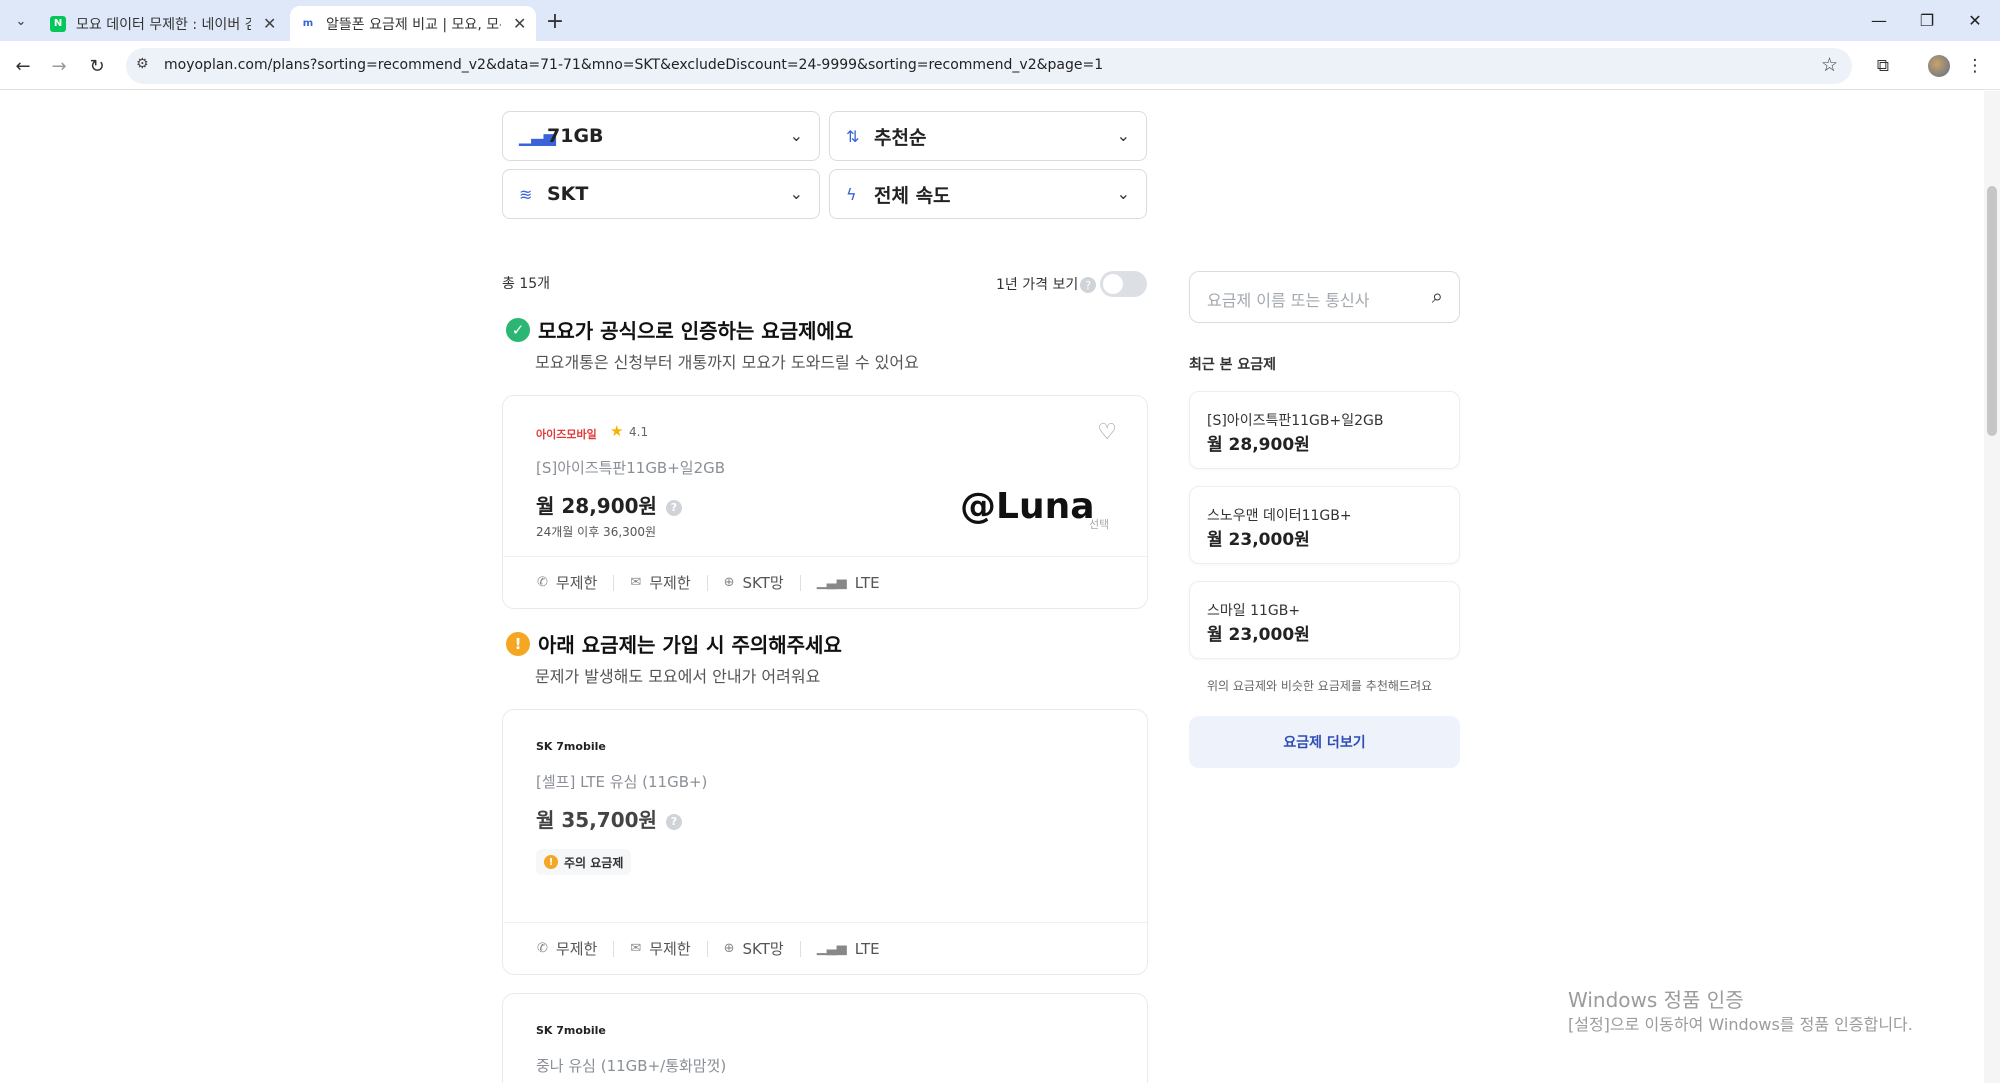  I want to click on tab-moyo: m 알뜰폰 요금제 비교 | 모요, 모두 ✕, so click(413, 23).